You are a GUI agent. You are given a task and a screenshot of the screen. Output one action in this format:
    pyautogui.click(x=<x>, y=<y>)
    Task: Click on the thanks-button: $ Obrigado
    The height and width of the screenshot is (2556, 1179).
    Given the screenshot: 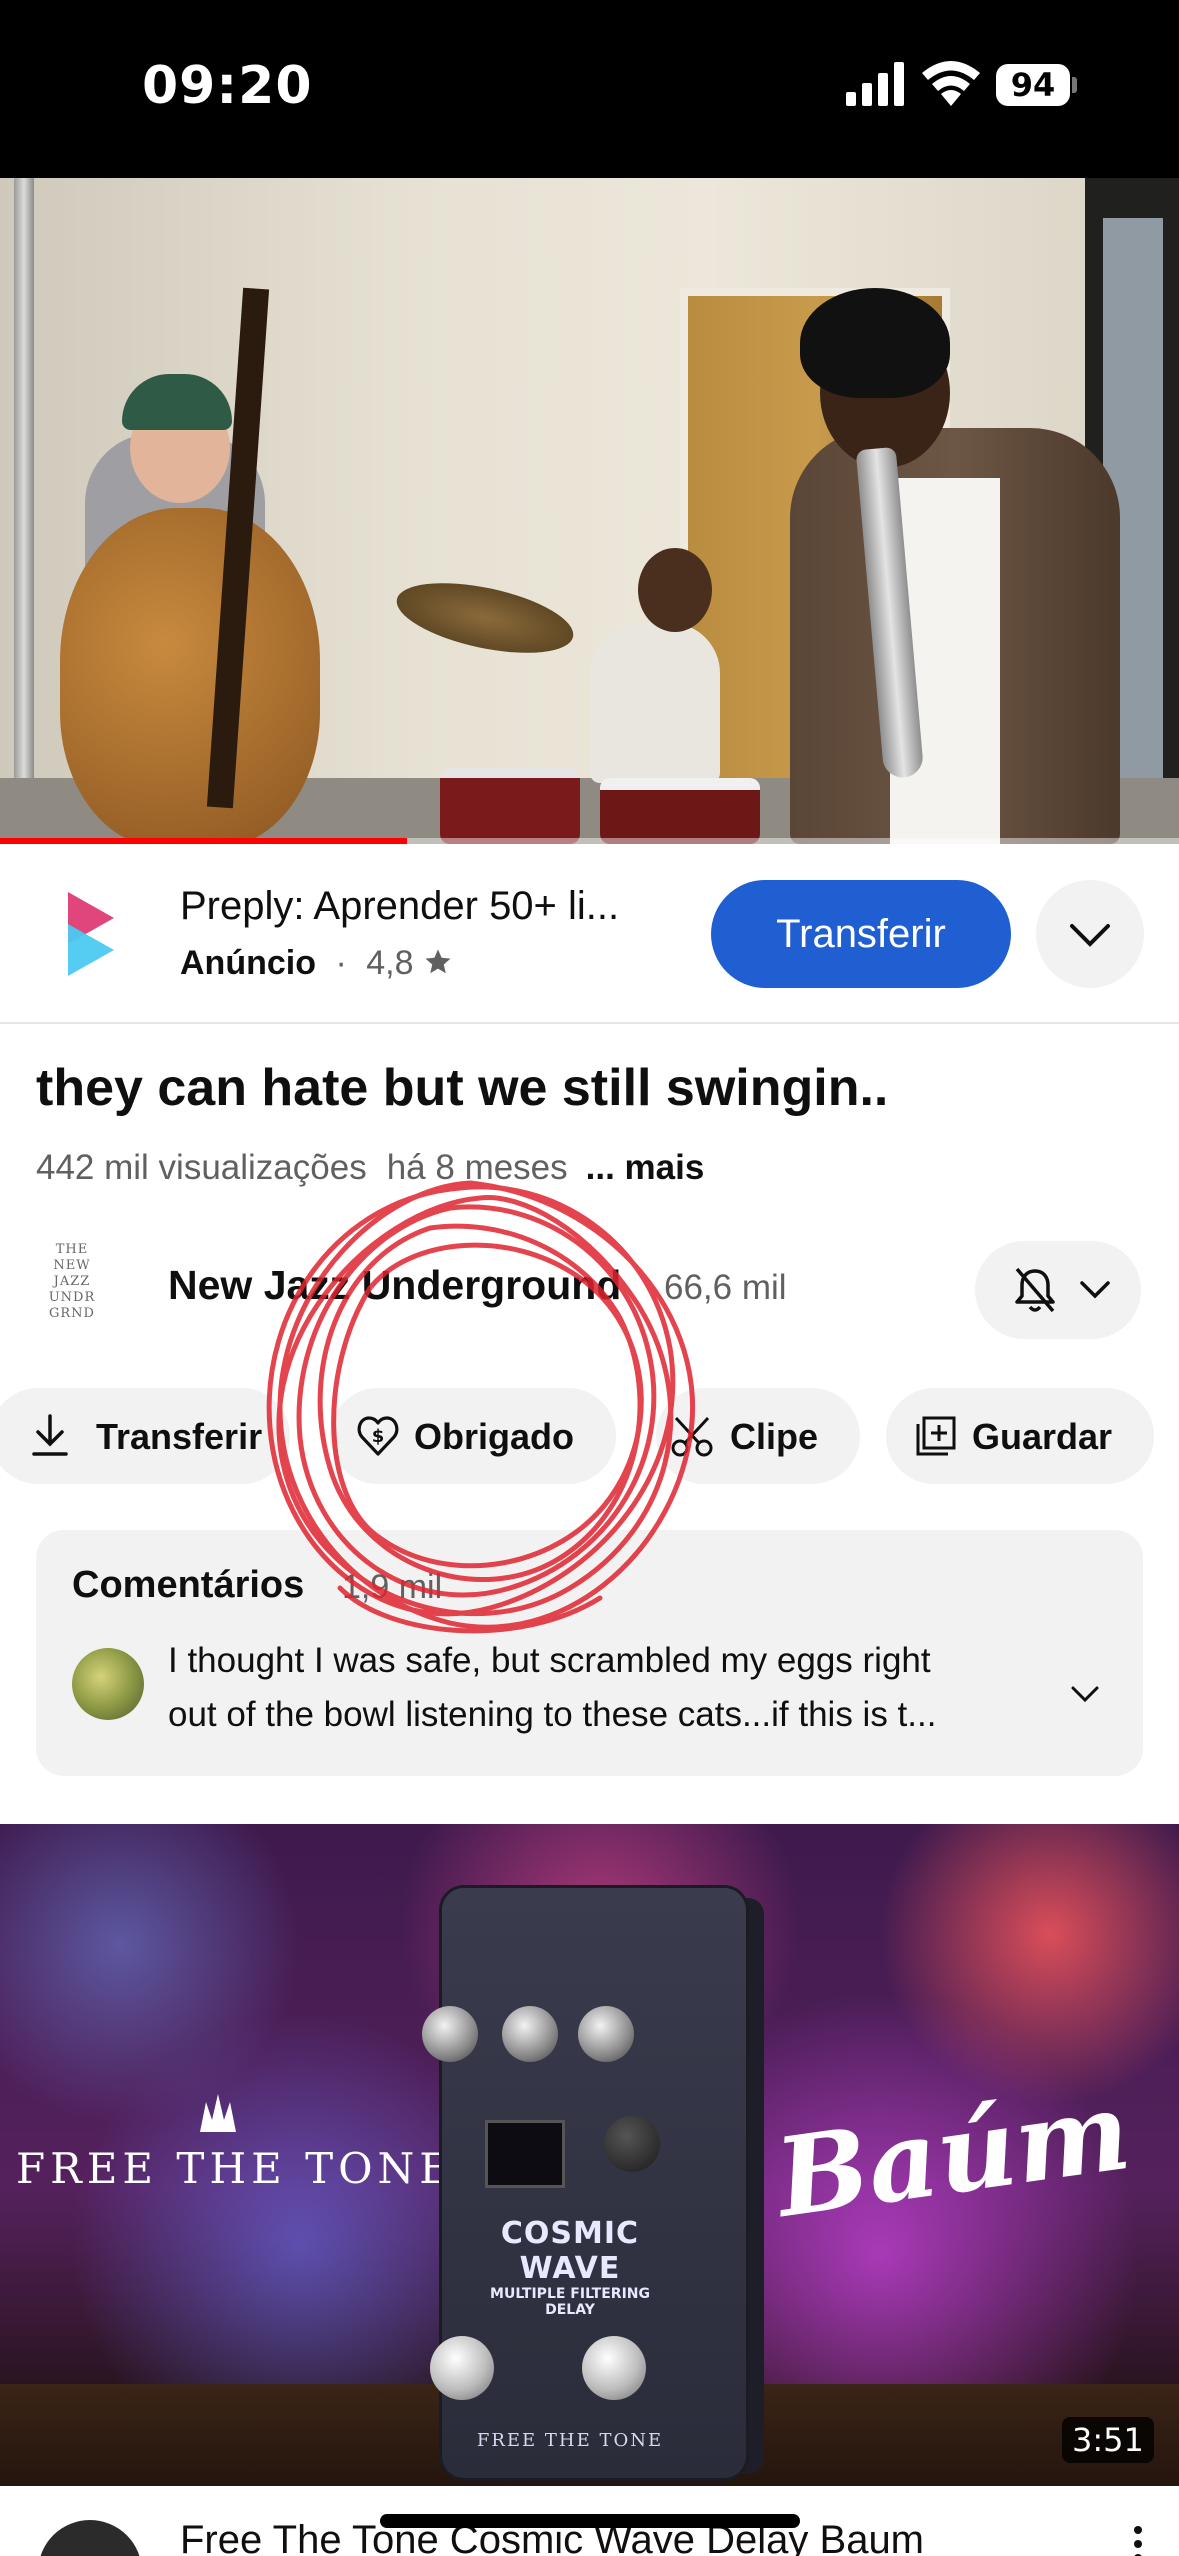 What is the action you would take?
    pyautogui.click(x=473, y=1436)
    